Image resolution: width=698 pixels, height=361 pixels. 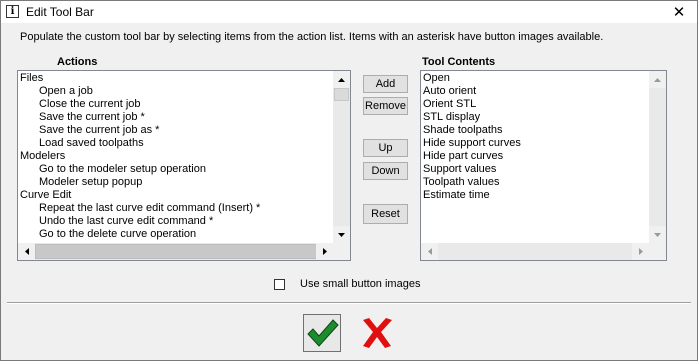 I want to click on ok-button, so click(x=322, y=333).